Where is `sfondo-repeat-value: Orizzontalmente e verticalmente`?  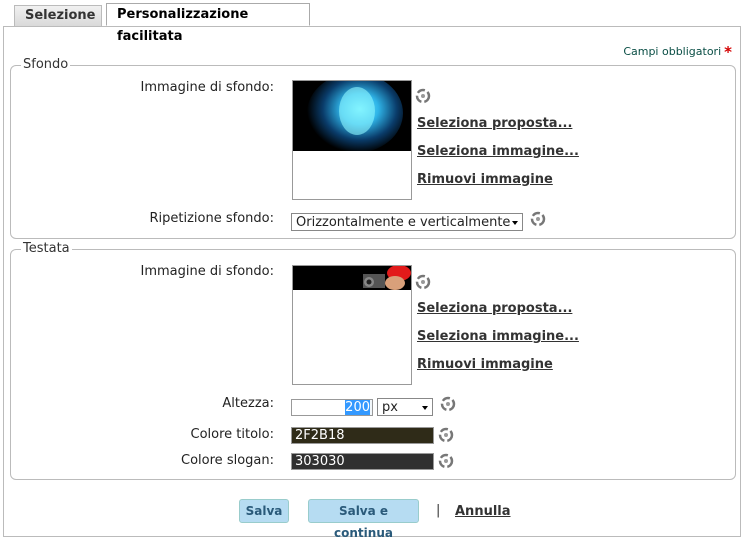
sfondo-repeat-value: Orizzontalmente e verticalmente is located at coordinates (403, 222).